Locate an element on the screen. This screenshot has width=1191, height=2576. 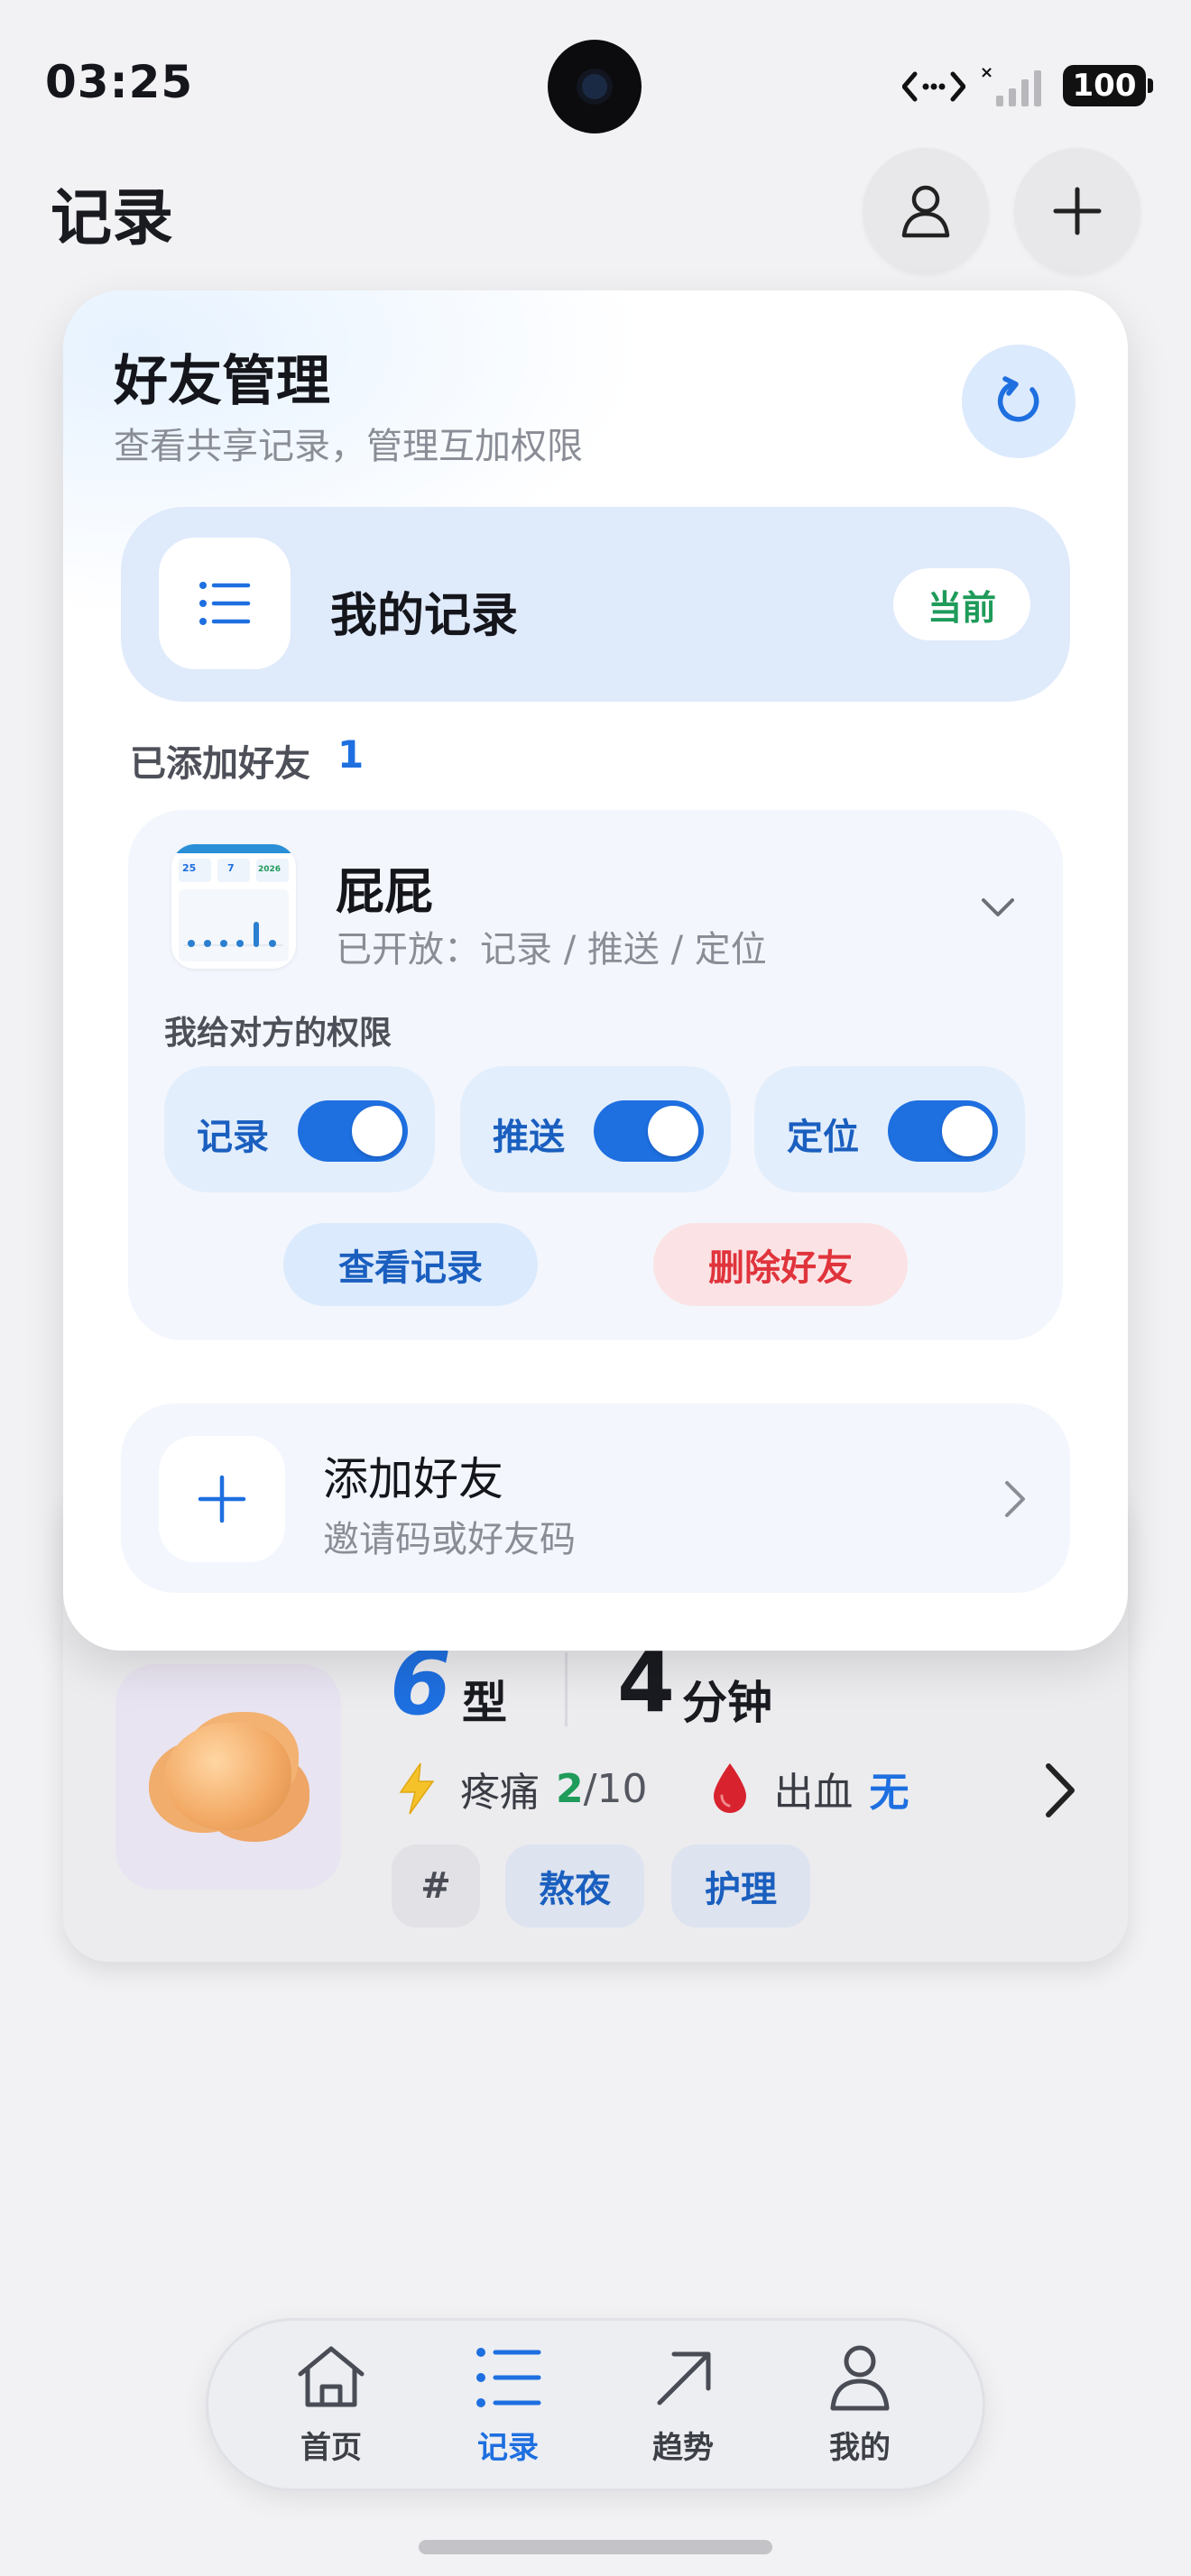
friend-avatar: 25 7 2026 is located at coordinates (233, 907).